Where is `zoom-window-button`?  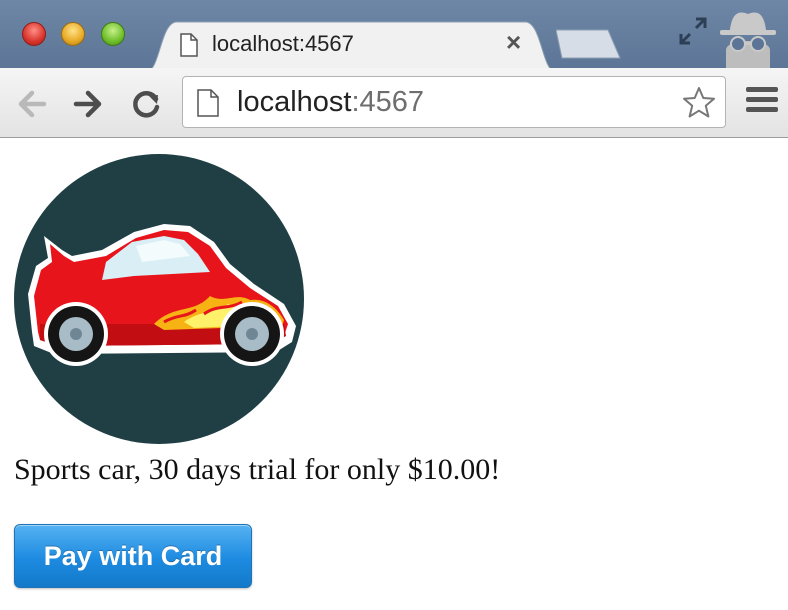
zoom-window-button is located at coordinates (113, 34).